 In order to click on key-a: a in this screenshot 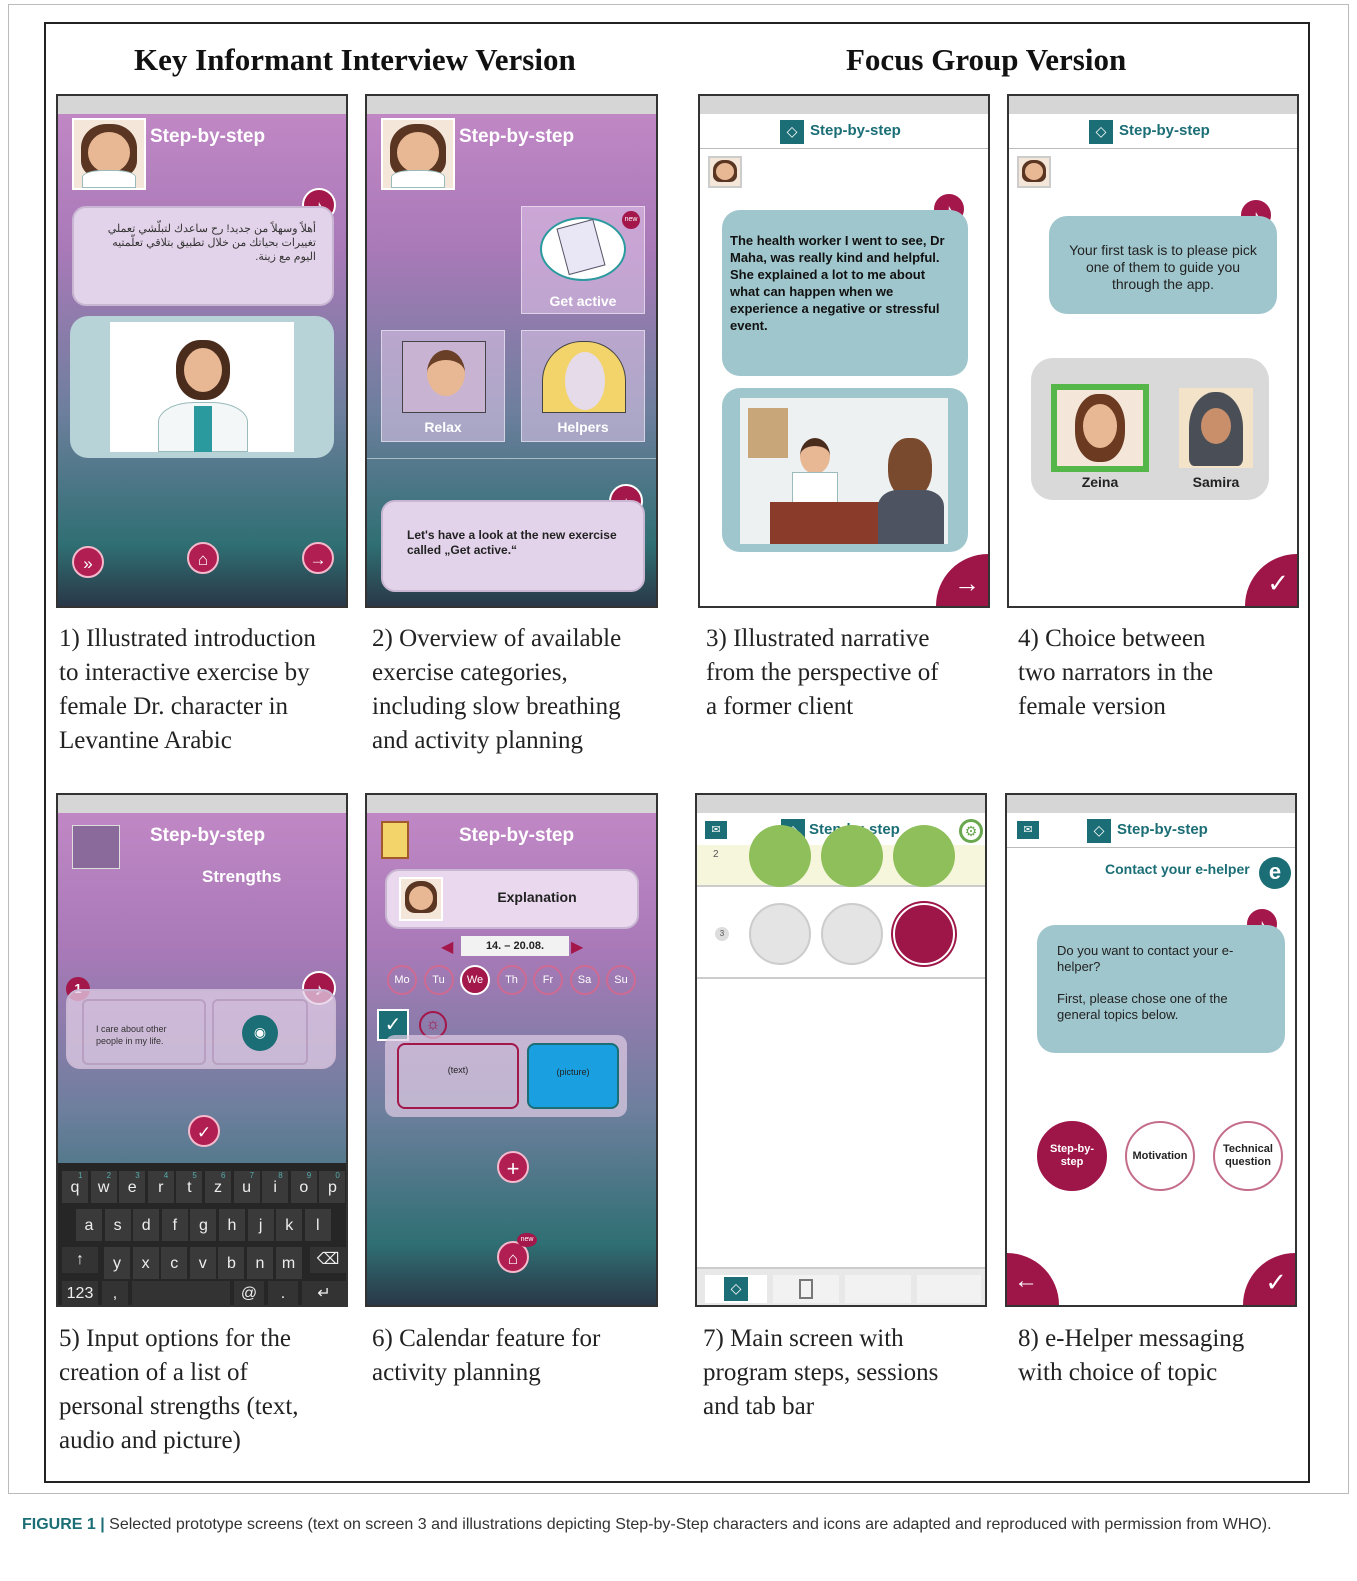, I will do `click(89, 1225)`.